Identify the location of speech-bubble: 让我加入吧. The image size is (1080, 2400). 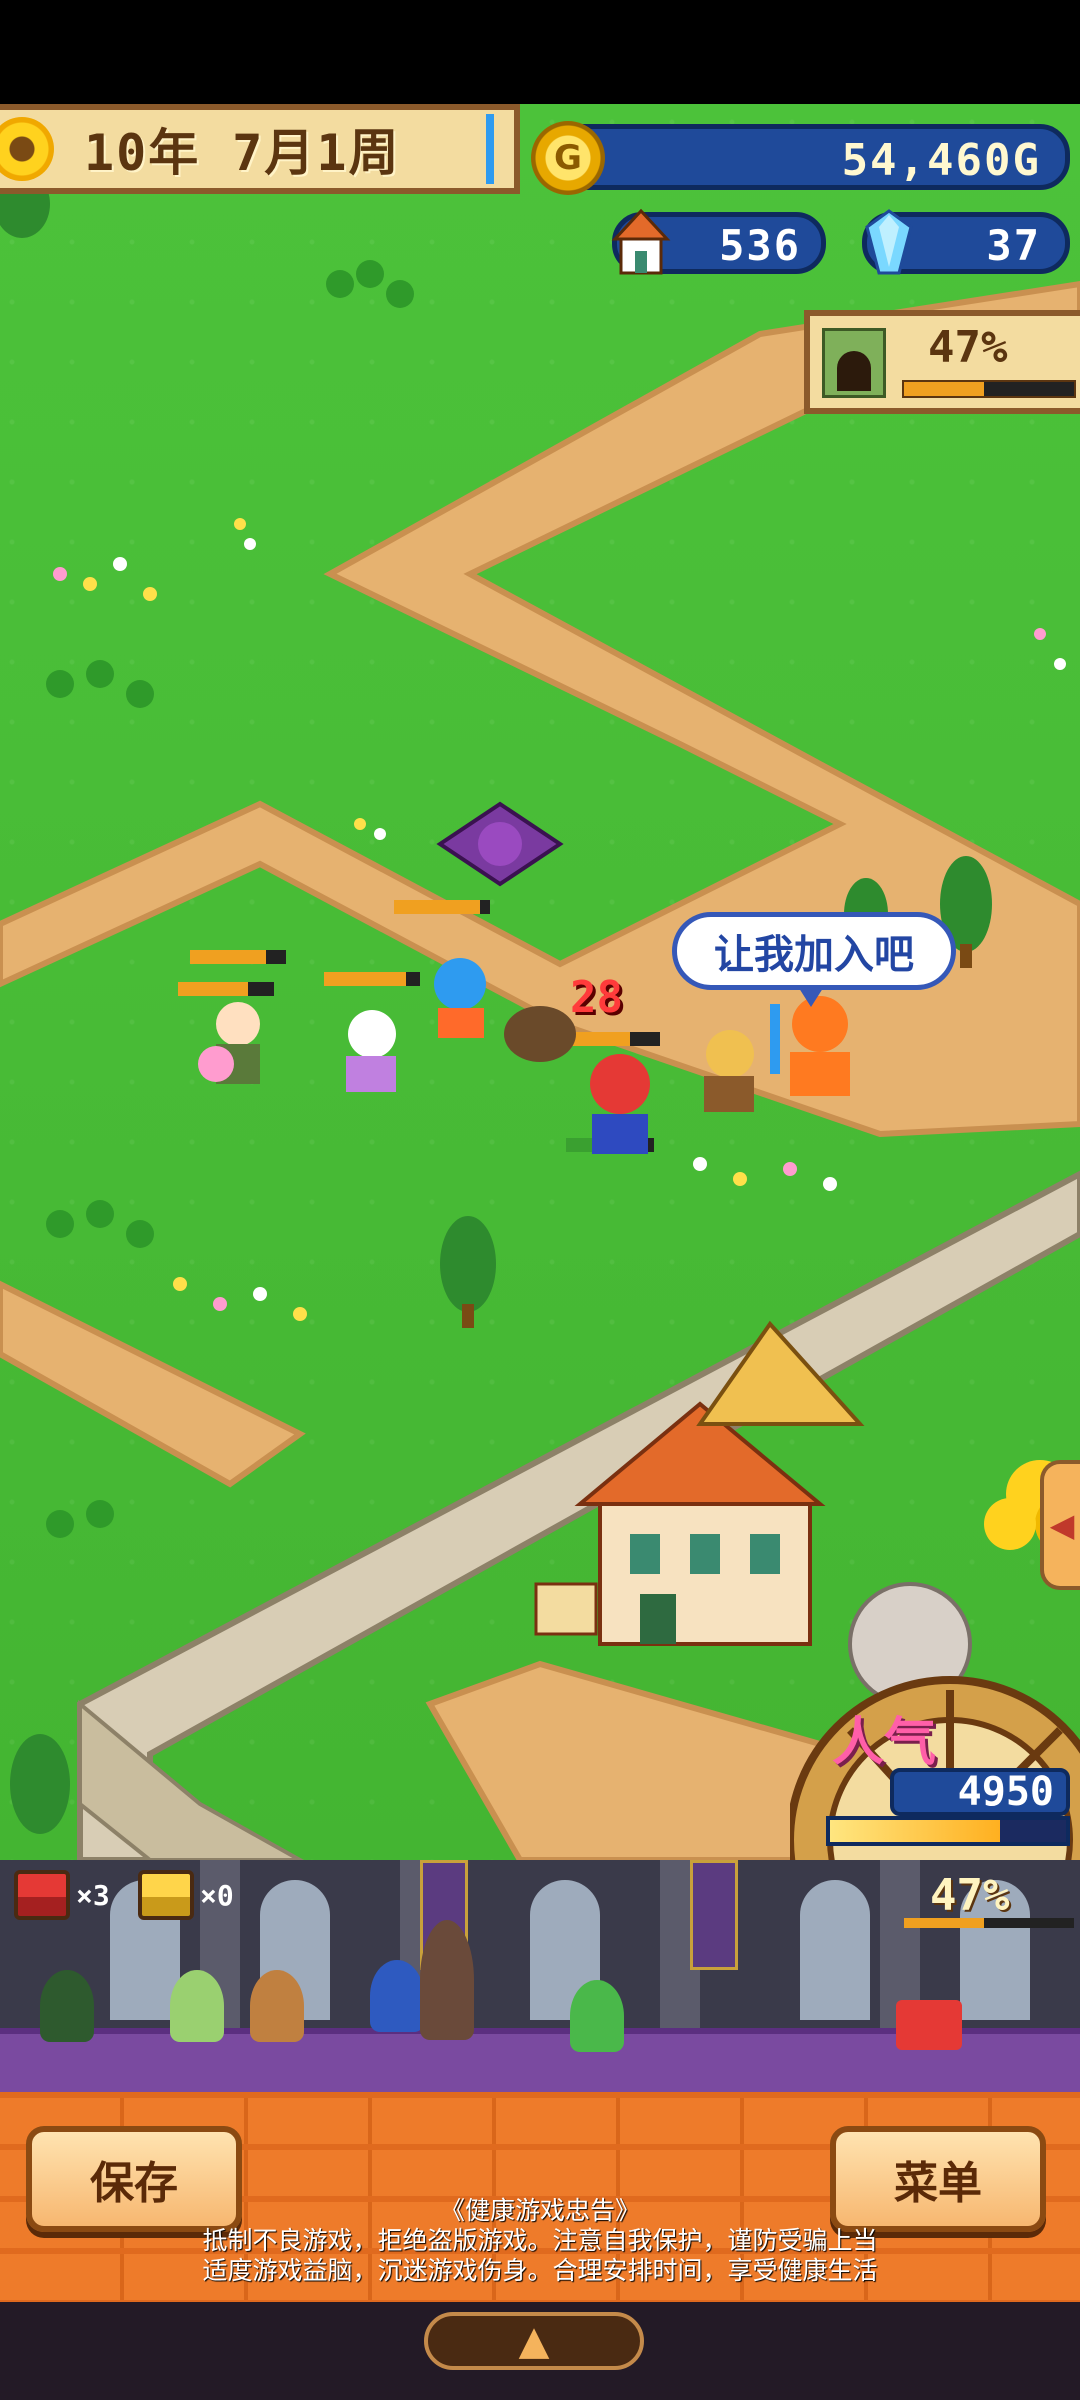
(814, 959).